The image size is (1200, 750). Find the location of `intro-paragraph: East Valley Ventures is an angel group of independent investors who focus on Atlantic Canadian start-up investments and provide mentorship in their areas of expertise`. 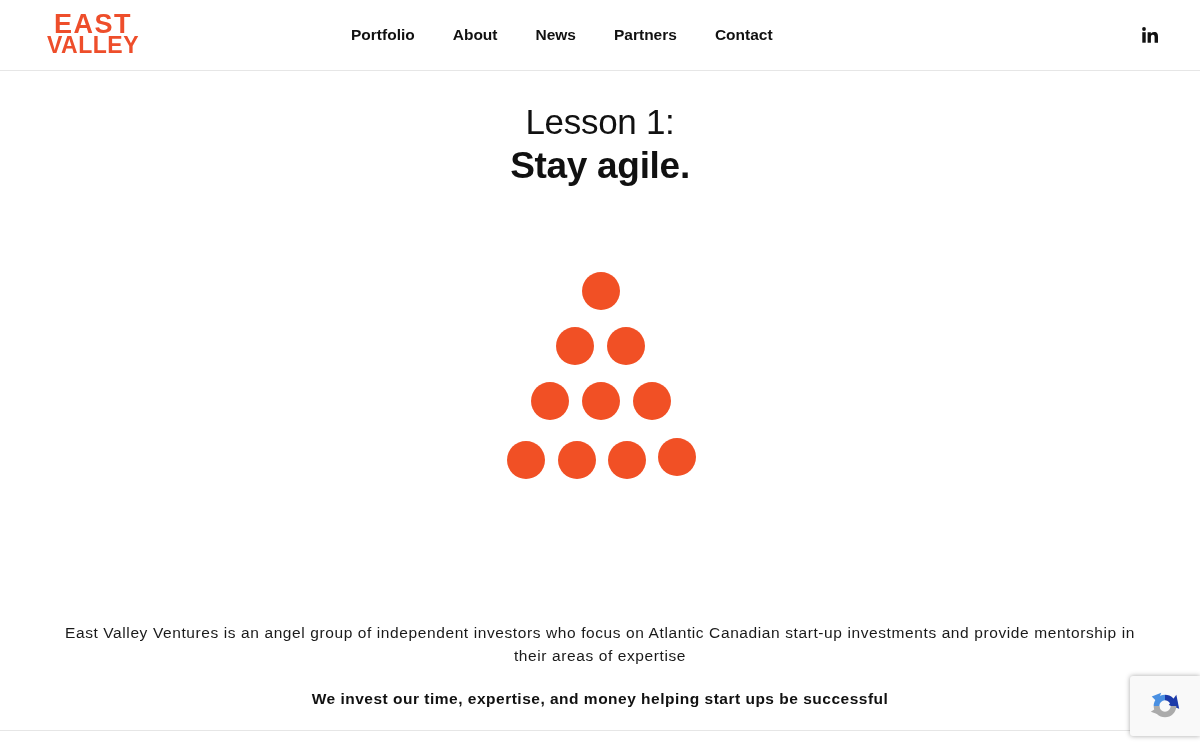

intro-paragraph: East Valley Ventures is an angel group of independent investors who focus on Atlantic Canadian start-up investments and provide mentorship in their areas of expertise is located at coordinates (600, 644).